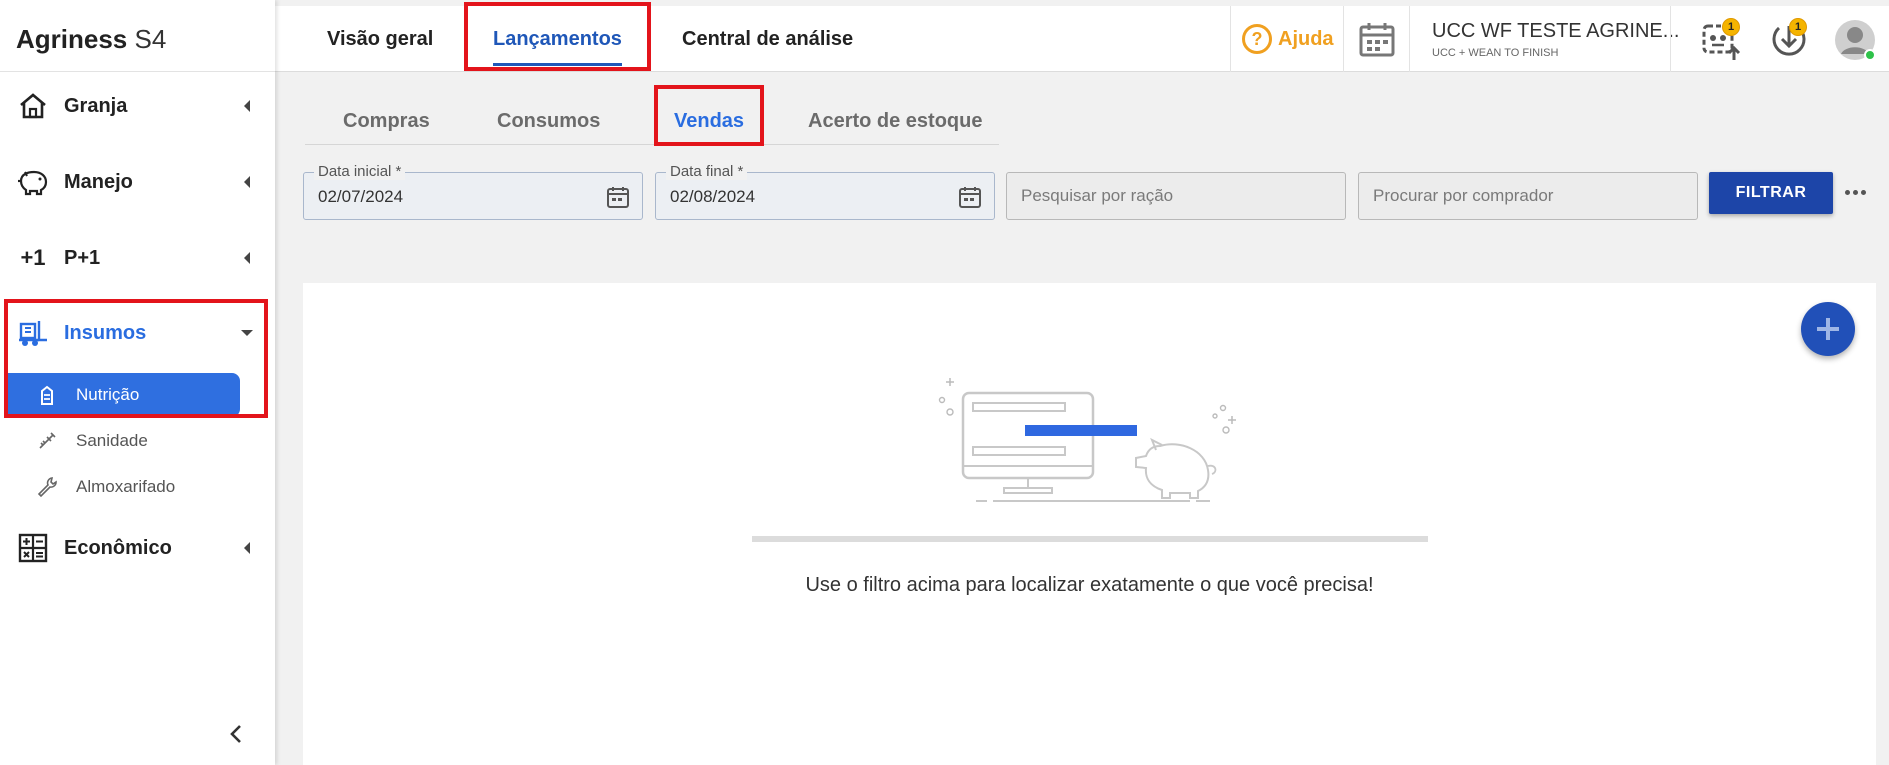 The height and width of the screenshot is (765, 1889). I want to click on help-icon: ?, so click(1257, 39).